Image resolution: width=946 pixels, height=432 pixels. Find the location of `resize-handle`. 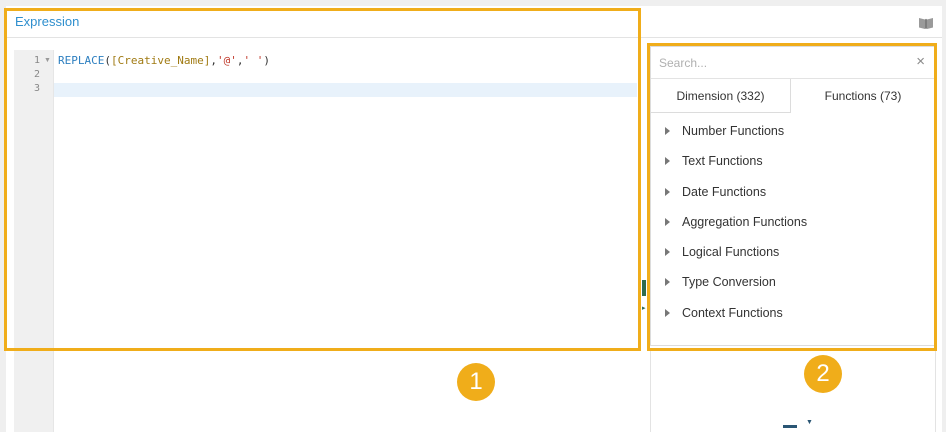

resize-handle is located at coordinates (790, 426).